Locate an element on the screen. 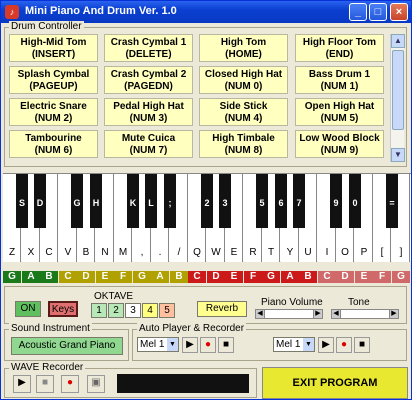 This screenshot has width=412, height=400. black-key-label: = is located at coordinates (392, 203).